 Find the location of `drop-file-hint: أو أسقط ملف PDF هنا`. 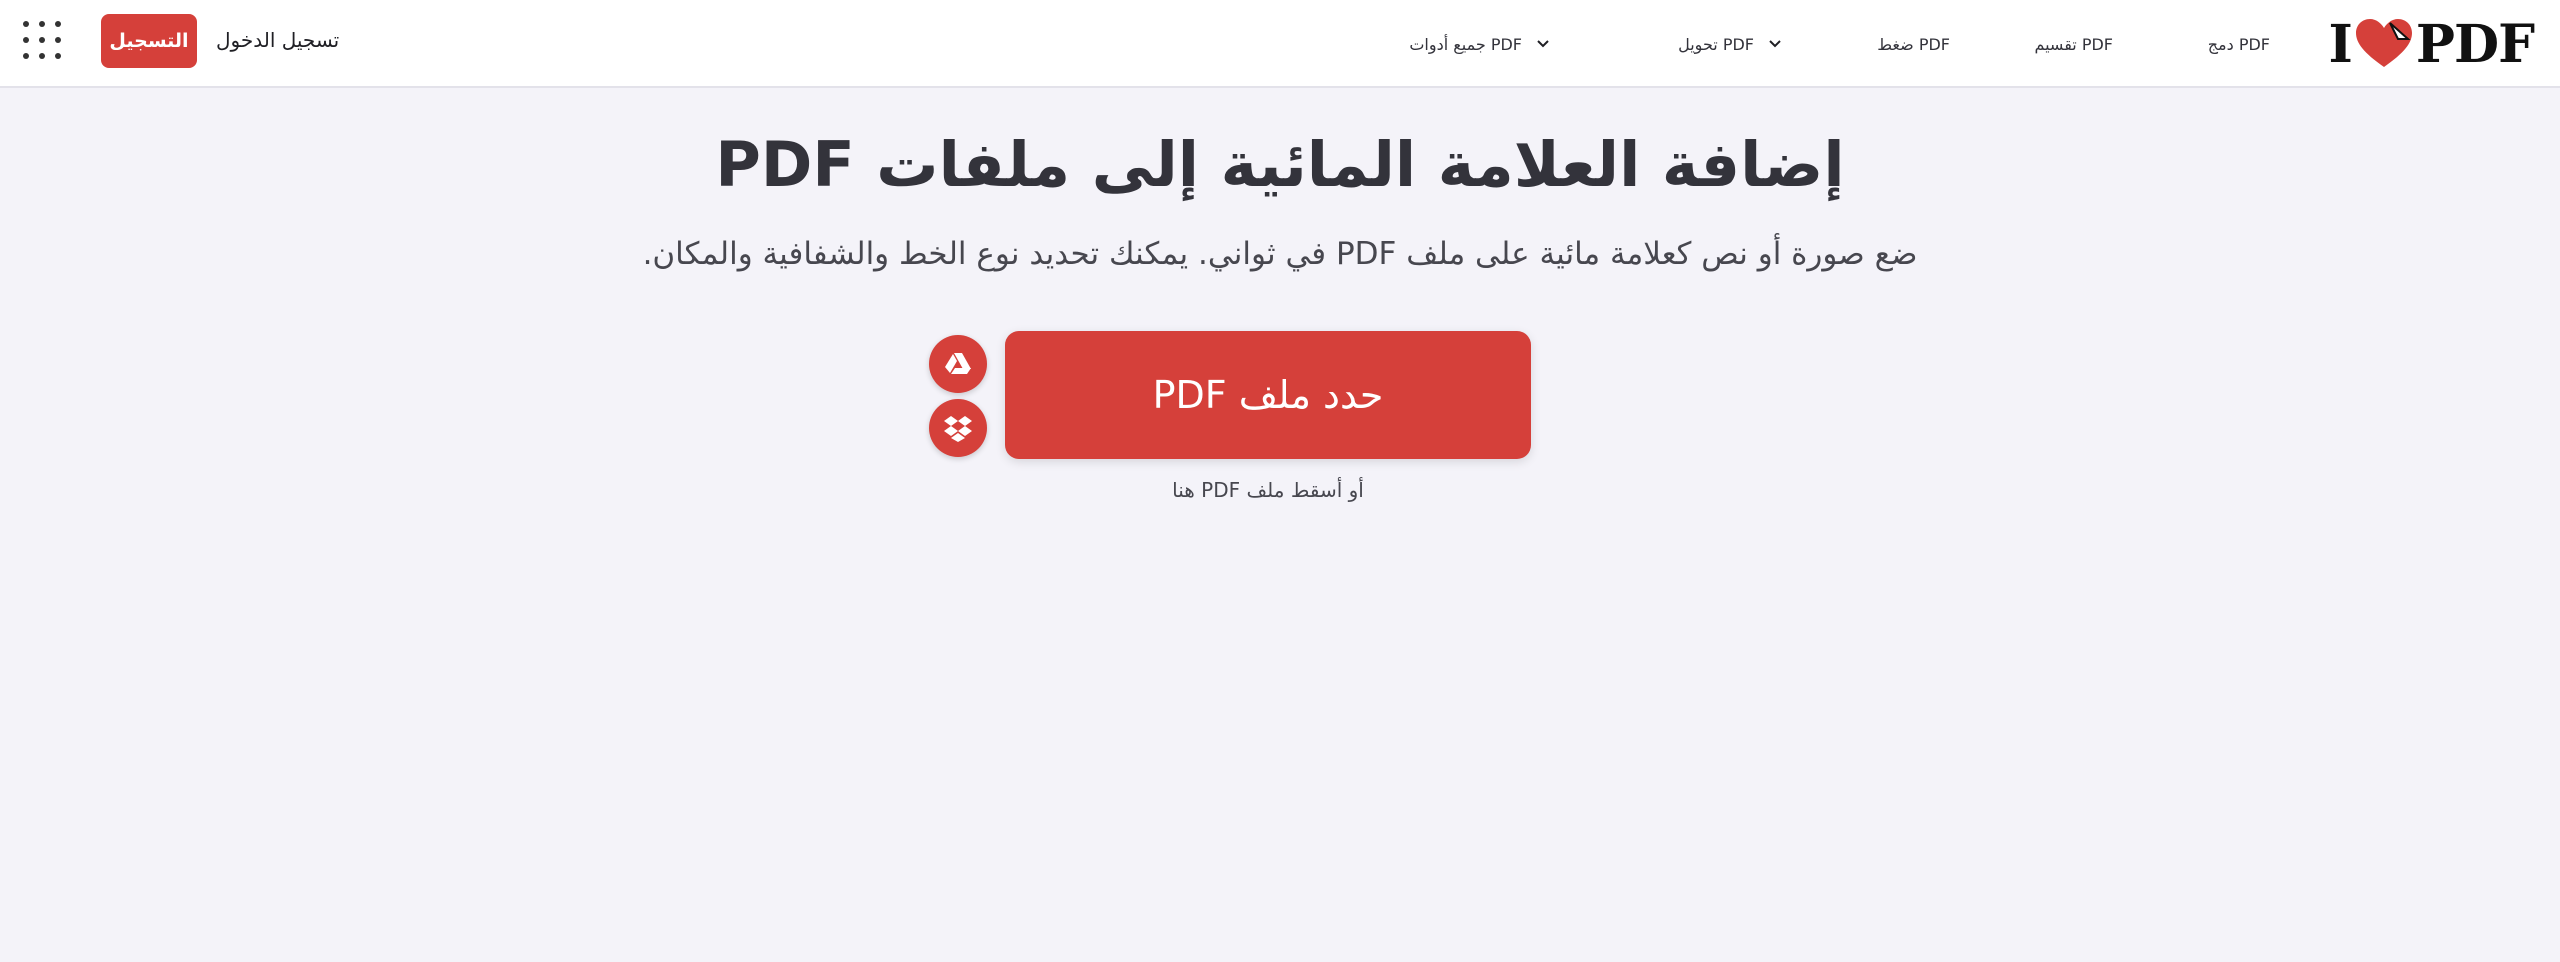

drop-file-hint: أو أسقط ملف PDF هنا is located at coordinates (1268, 490).